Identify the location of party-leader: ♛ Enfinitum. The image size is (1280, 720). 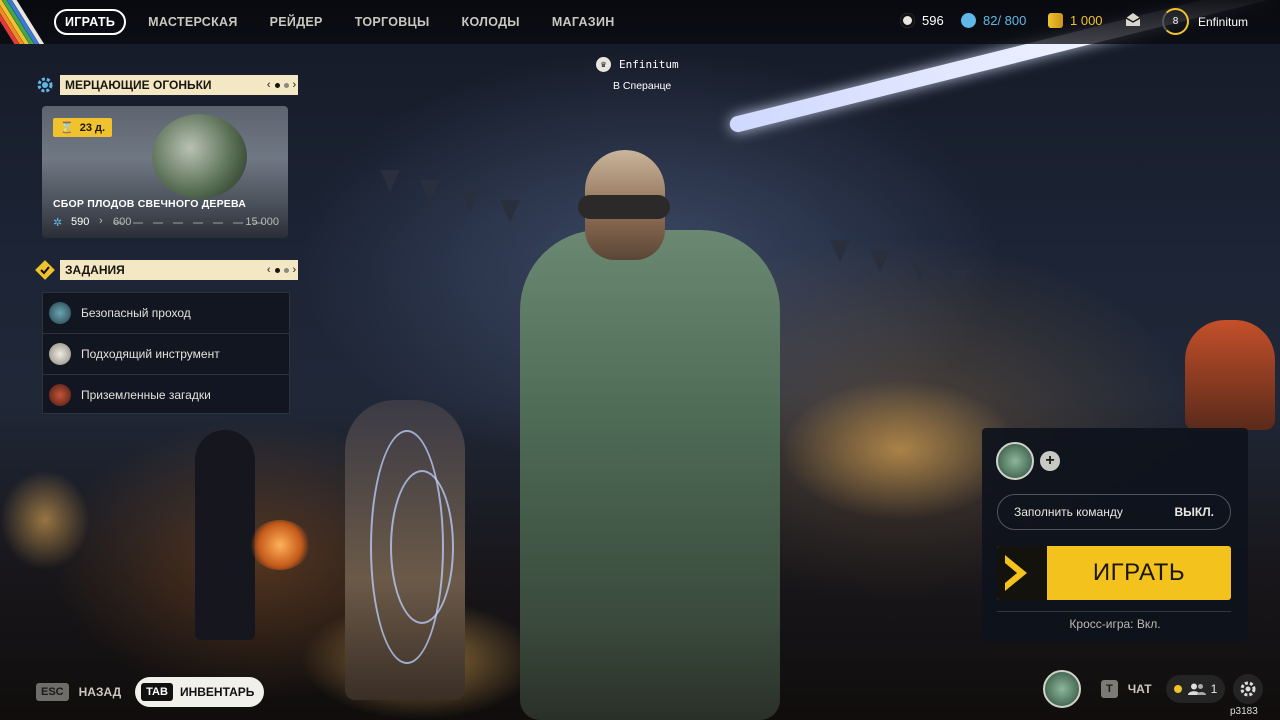
(637, 64).